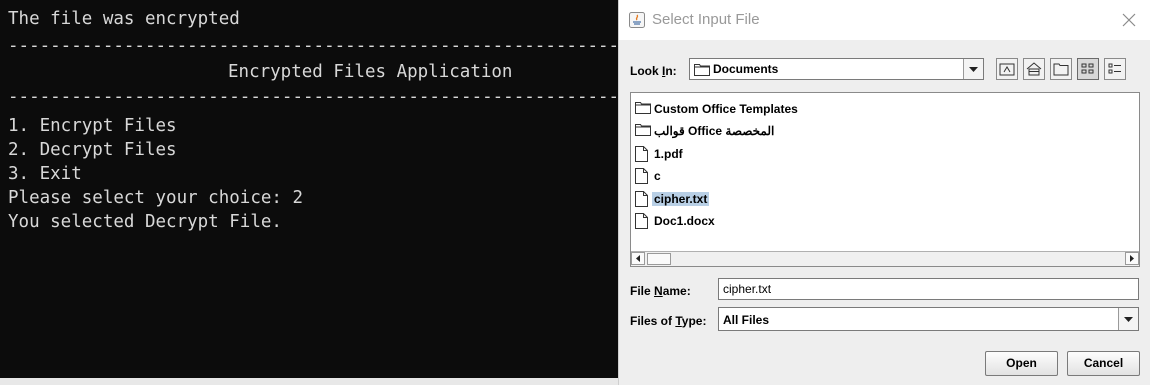  What do you see at coordinates (659, 259) in the screenshot?
I see `scrollbar-thumb` at bounding box center [659, 259].